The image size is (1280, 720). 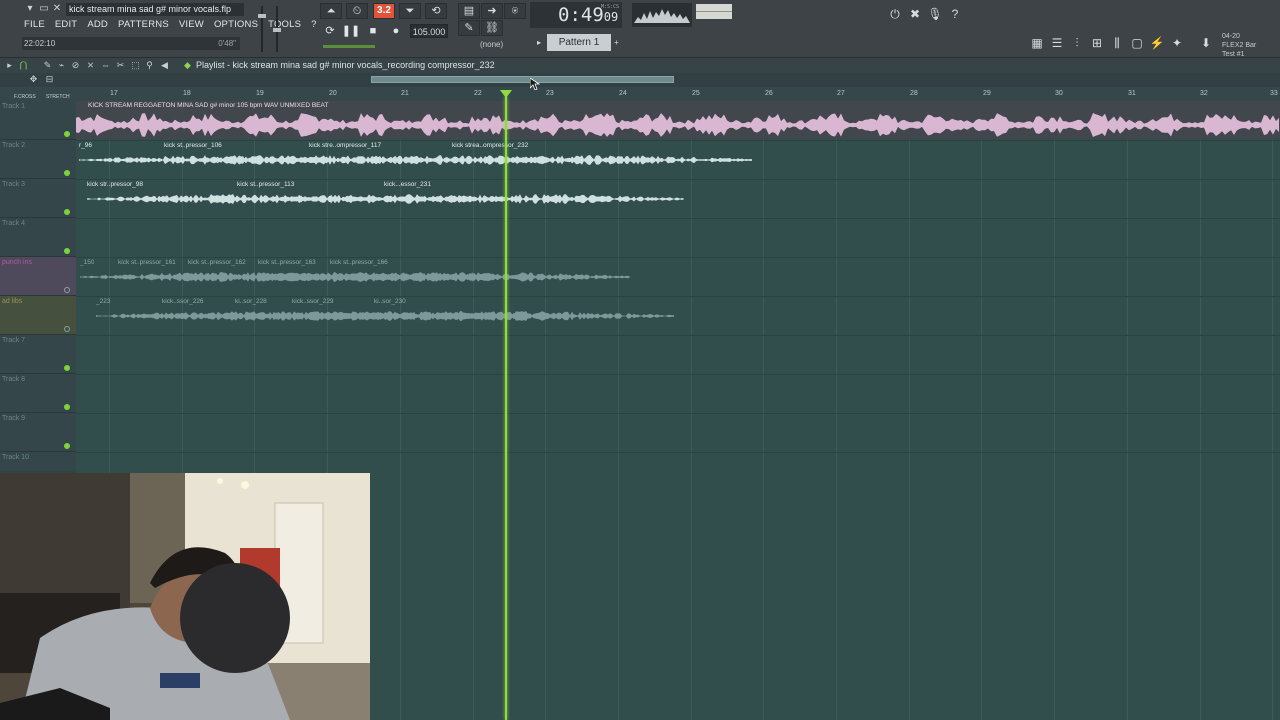 What do you see at coordinates (386, 196) in the screenshot?
I see `audio-clip: kick st..pressor_113` at bounding box center [386, 196].